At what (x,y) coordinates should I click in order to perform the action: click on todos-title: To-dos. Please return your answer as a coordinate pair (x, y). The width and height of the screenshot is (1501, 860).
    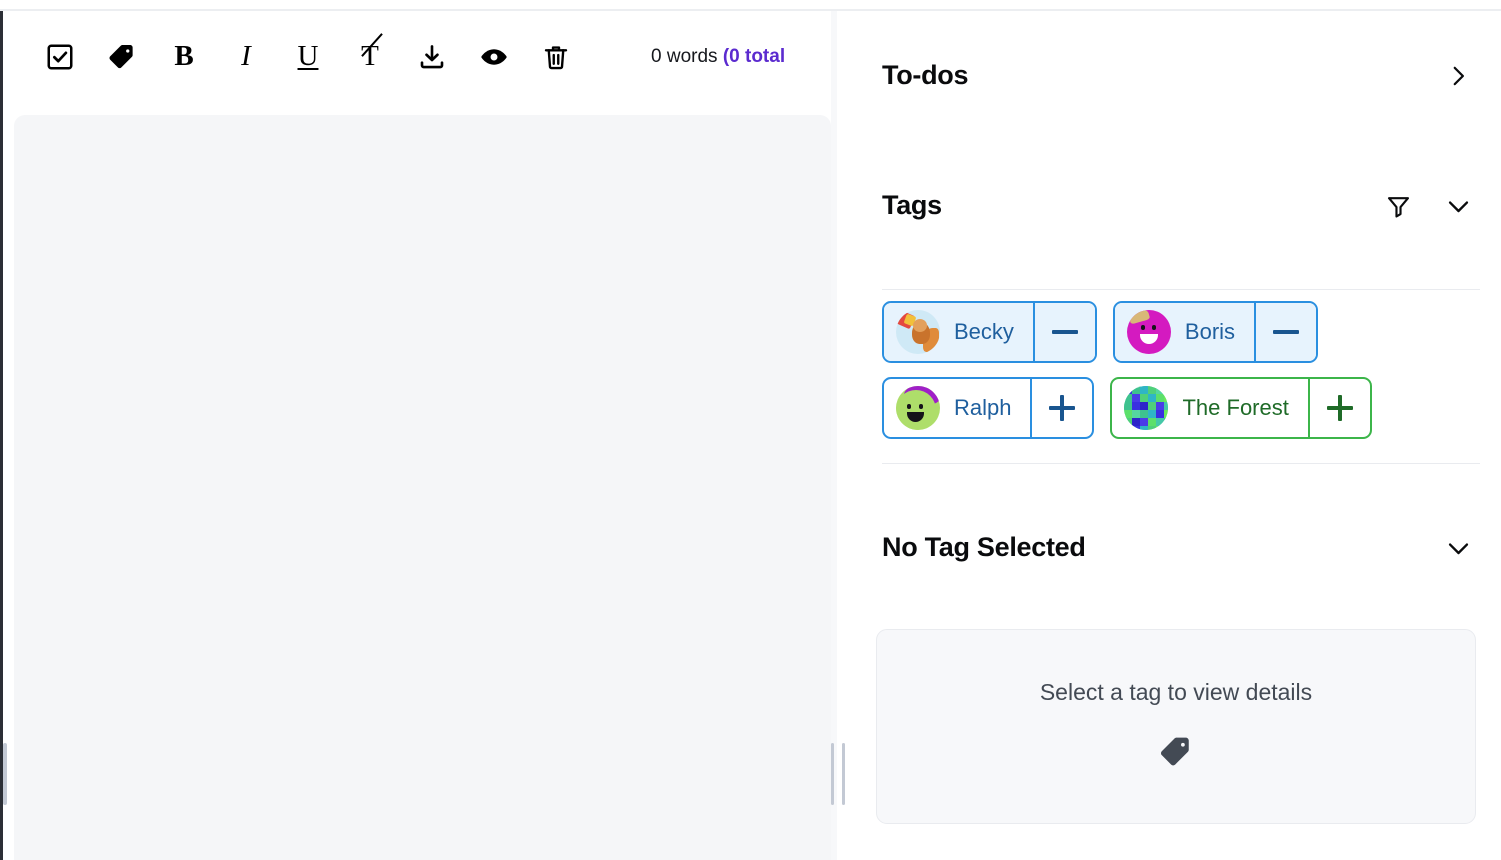
    Looking at the image, I should click on (925, 75).